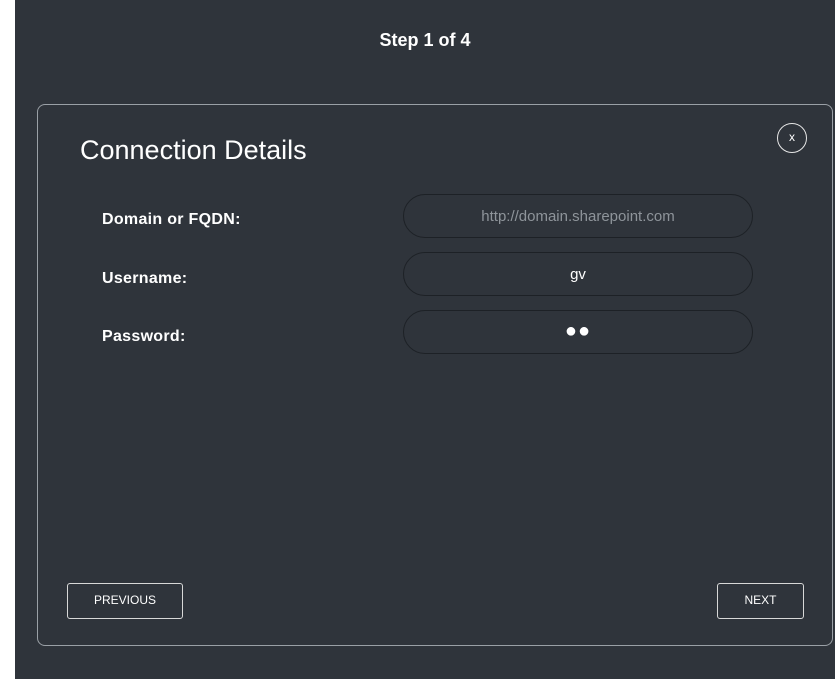  What do you see at coordinates (144, 336) in the screenshot?
I see `password-label: Password:` at bounding box center [144, 336].